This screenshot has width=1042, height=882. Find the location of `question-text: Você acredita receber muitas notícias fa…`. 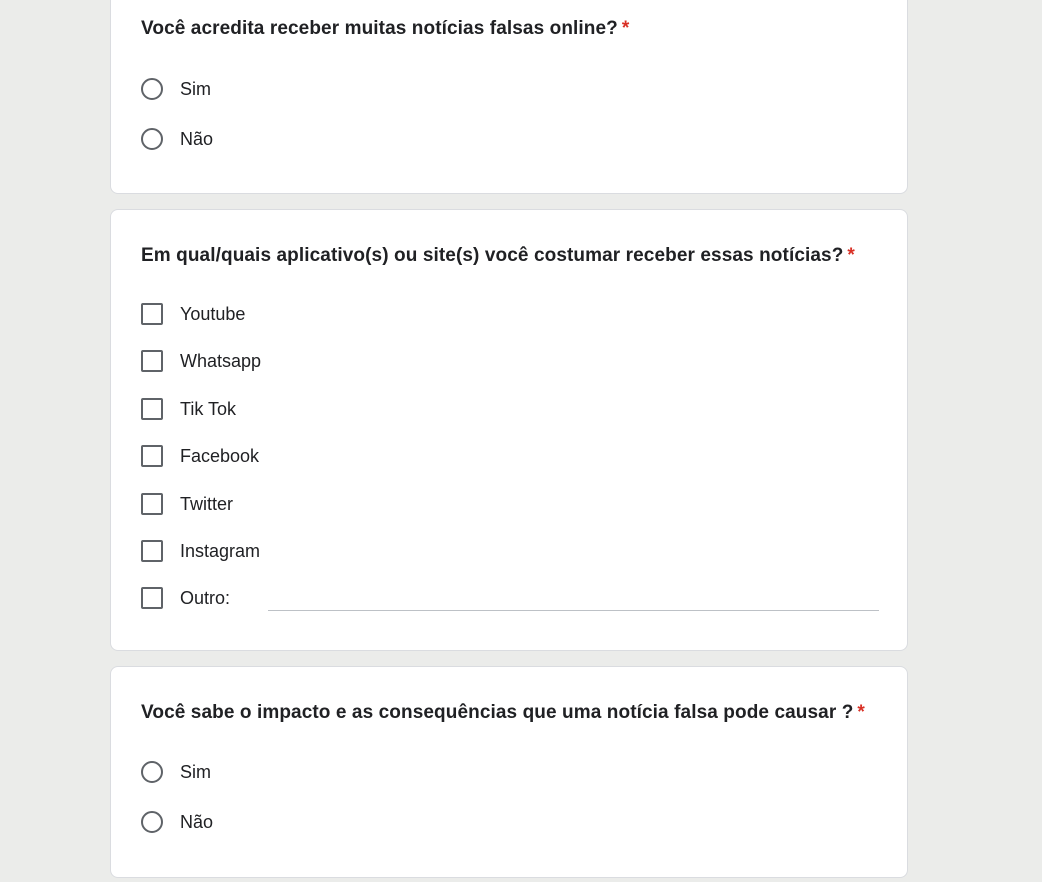

question-text: Você acredita receber muitas notícias fa… is located at coordinates (379, 28).